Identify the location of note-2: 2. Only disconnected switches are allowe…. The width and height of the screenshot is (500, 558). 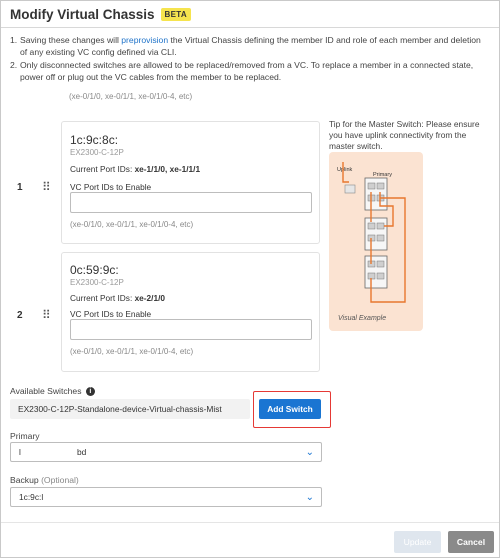
(250, 71).